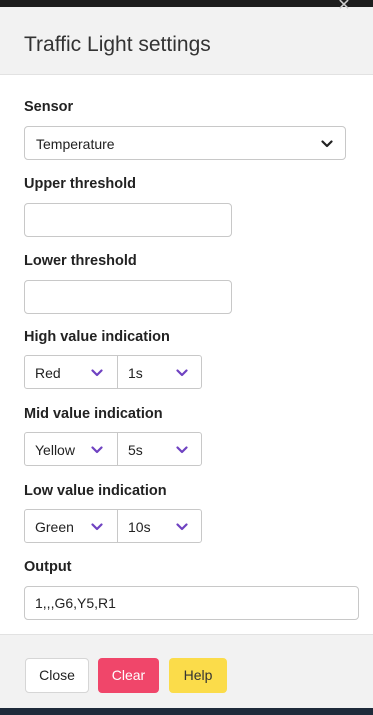  Describe the element at coordinates (93, 414) in the screenshot. I see `mid-value-label: Mid value indication` at that location.